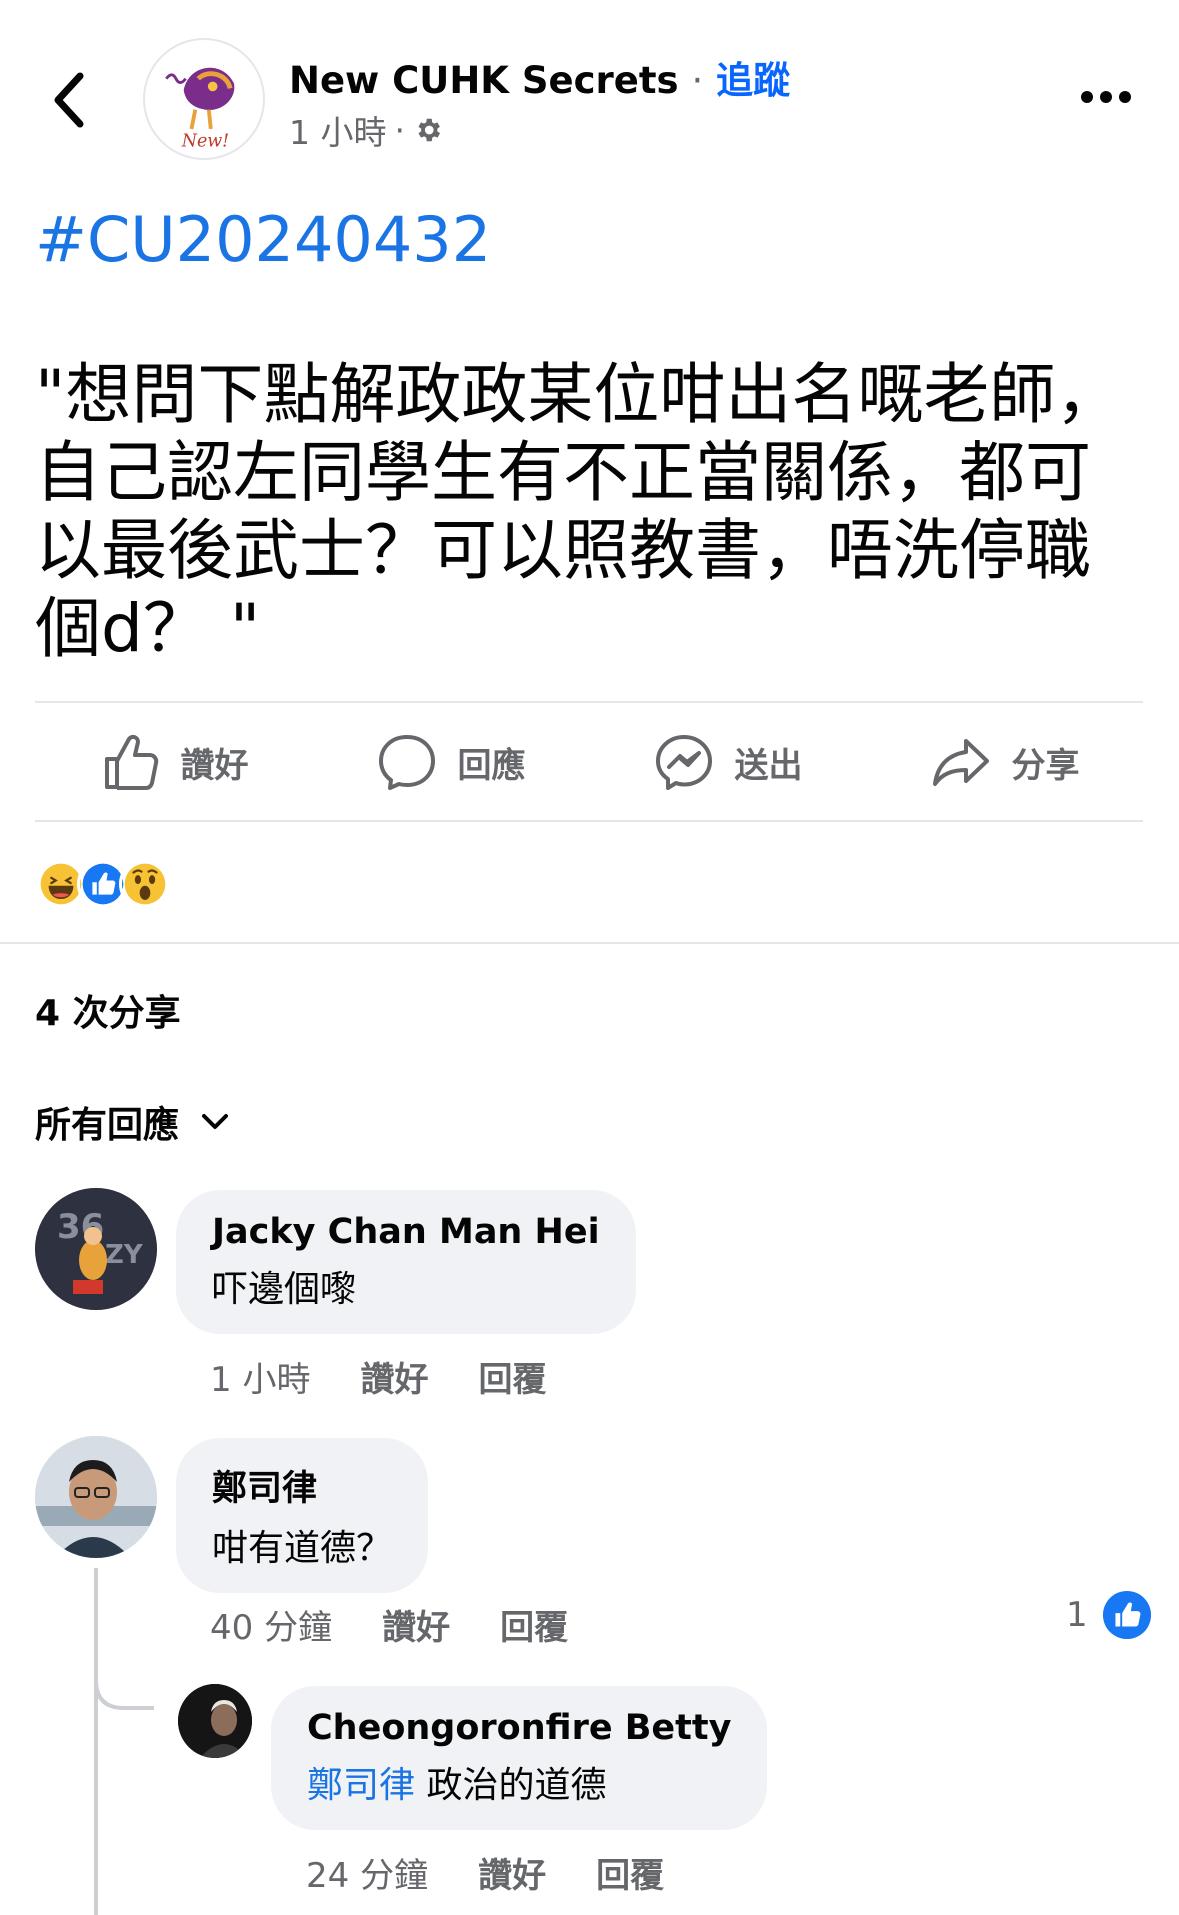 This screenshot has height=1915, width=1179. Describe the element at coordinates (302, 1485) in the screenshot. I see `commenter-name: 鄭司律` at that location.